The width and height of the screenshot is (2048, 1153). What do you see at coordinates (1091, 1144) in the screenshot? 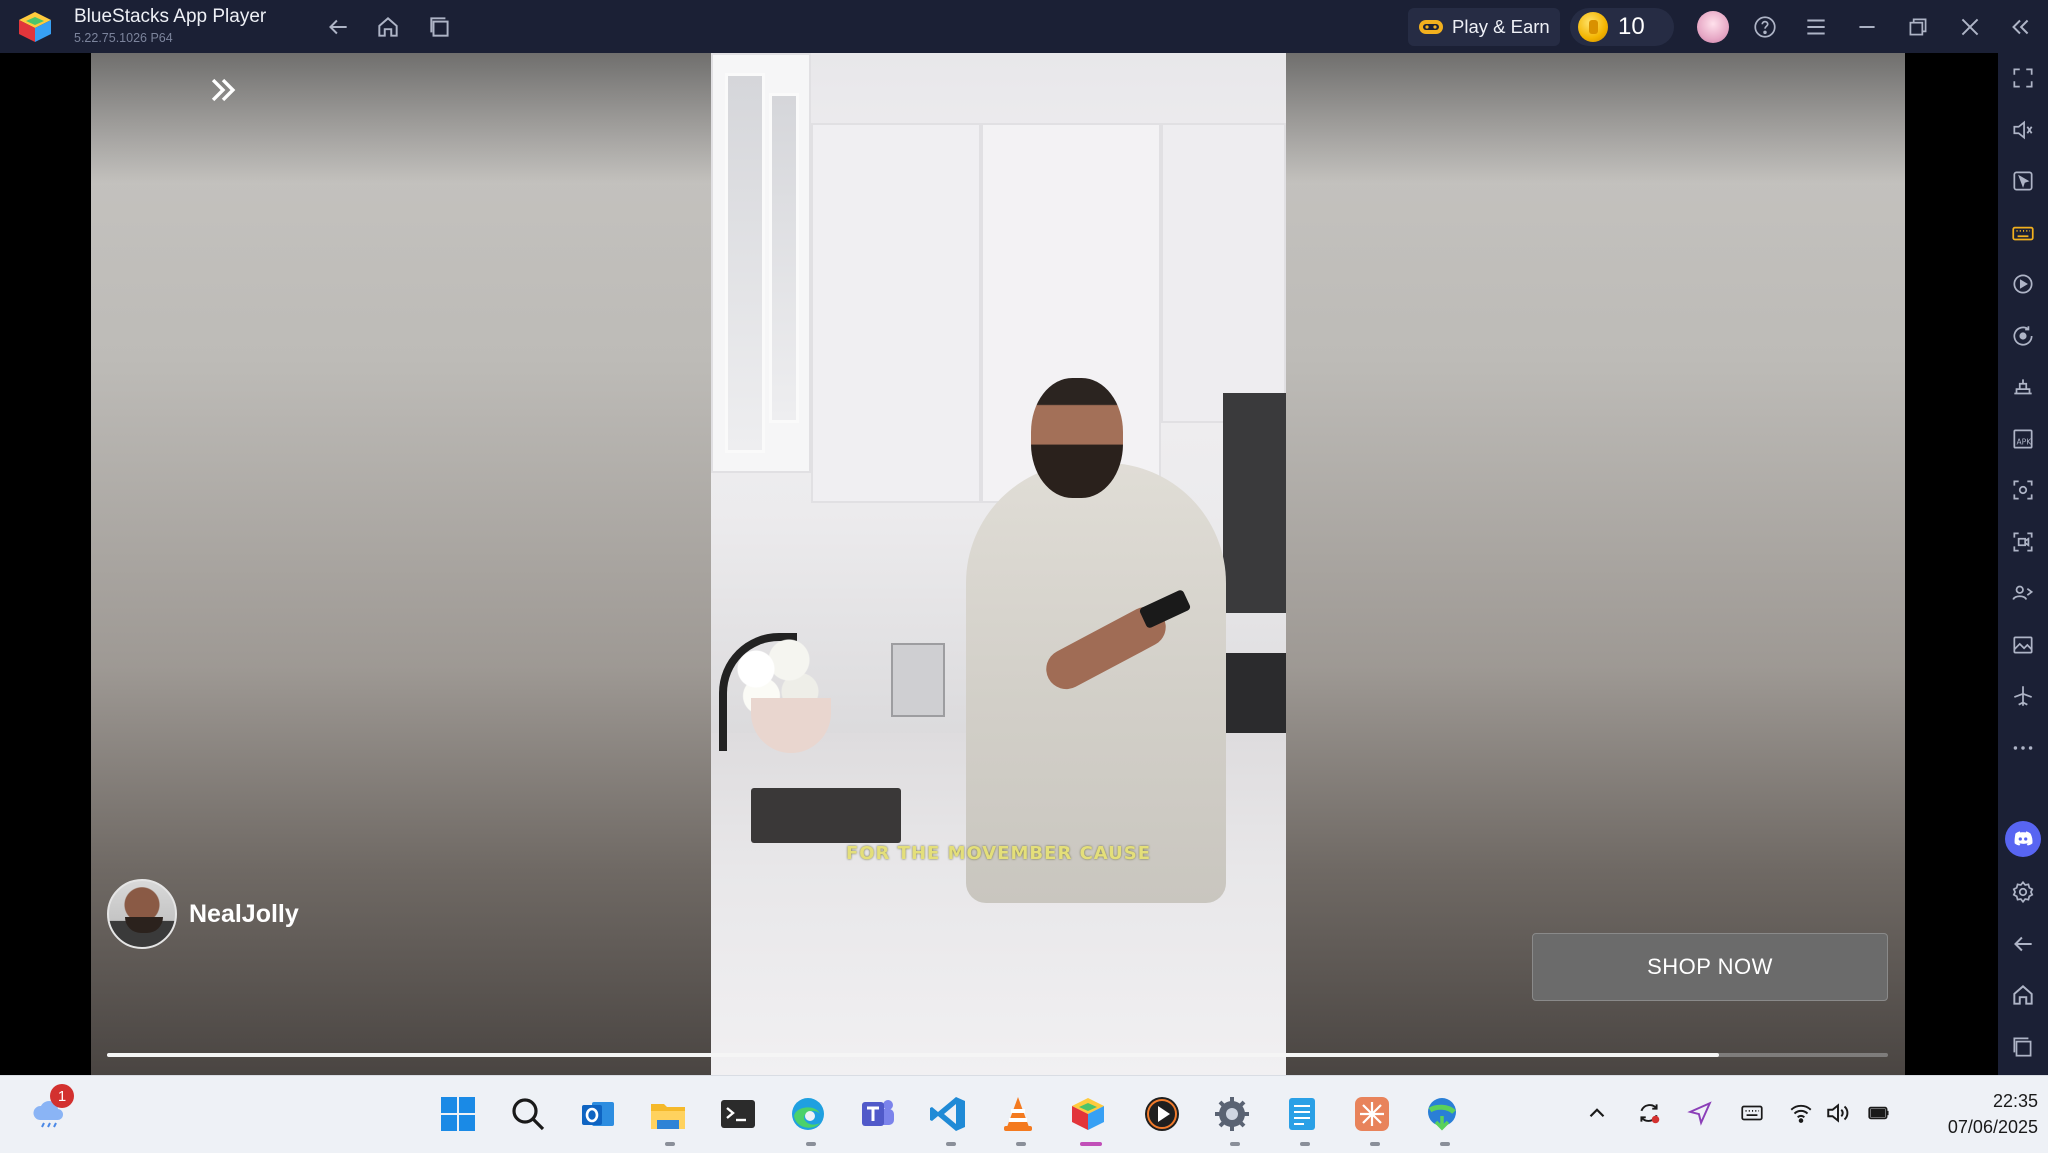
I see `active-app-indicator` at bounding box center [1091, 1144].